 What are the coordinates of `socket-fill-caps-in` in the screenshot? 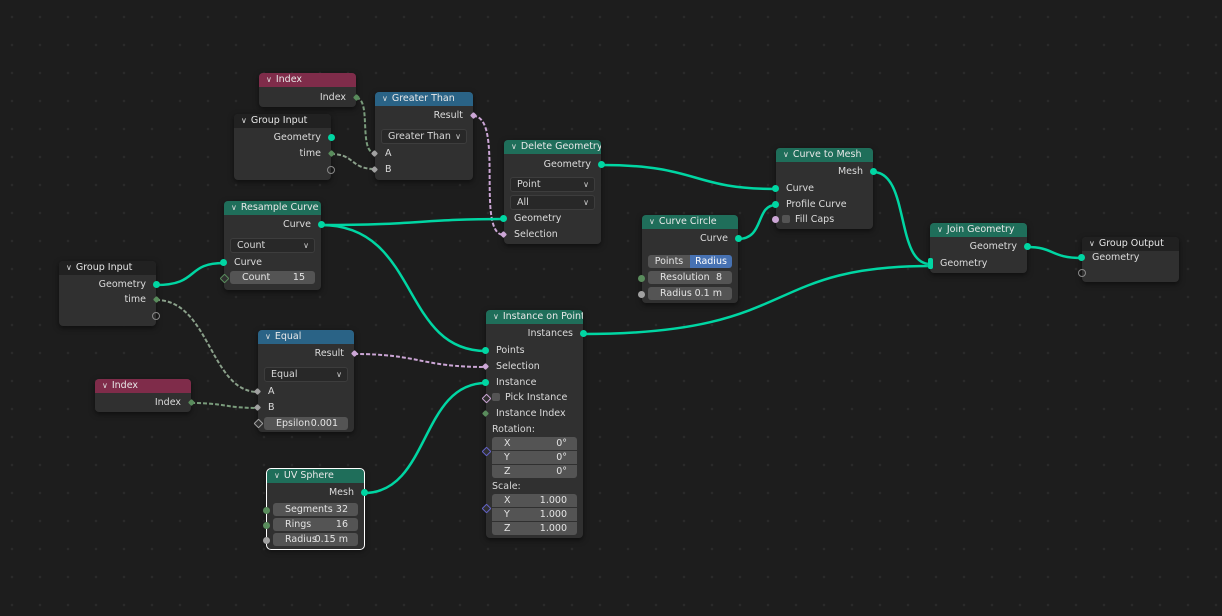 It's located at (775, 219).